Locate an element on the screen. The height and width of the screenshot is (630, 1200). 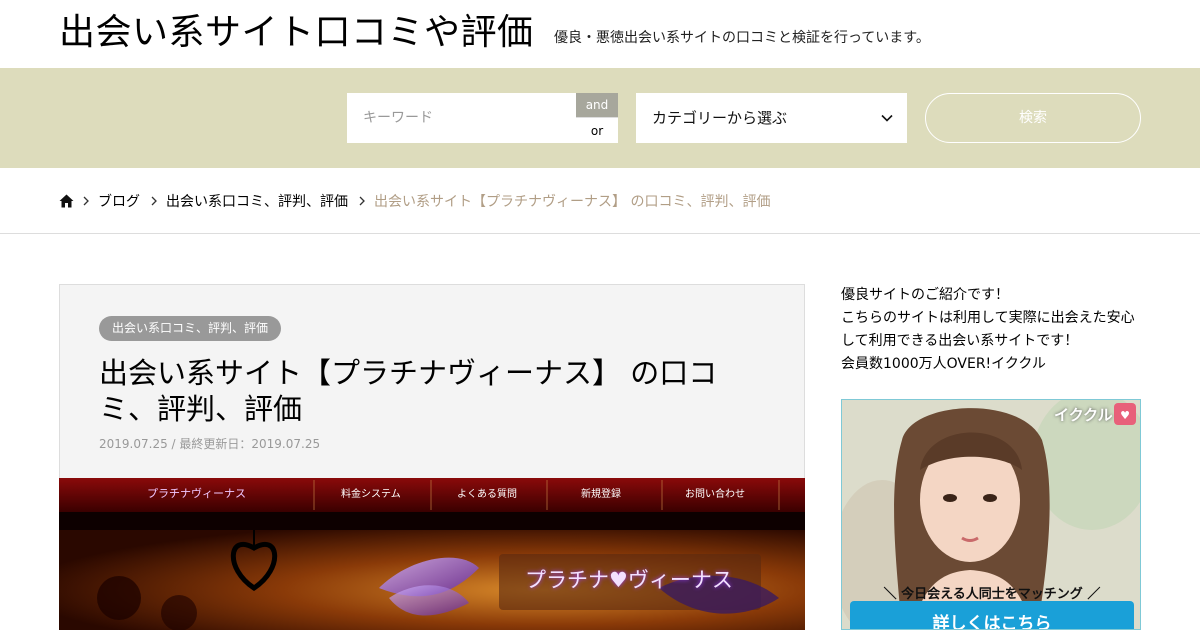
category-select-value: カテゴリーから選ぶ is located at coordinates (720, 118).